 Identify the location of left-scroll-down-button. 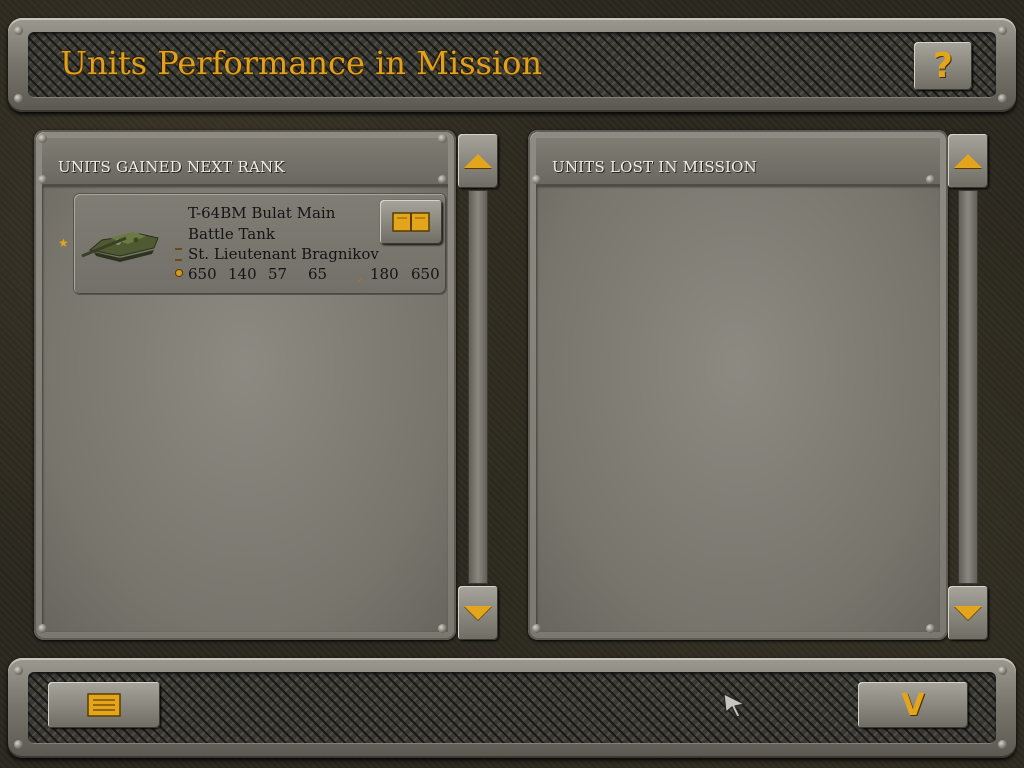
(478, 613).